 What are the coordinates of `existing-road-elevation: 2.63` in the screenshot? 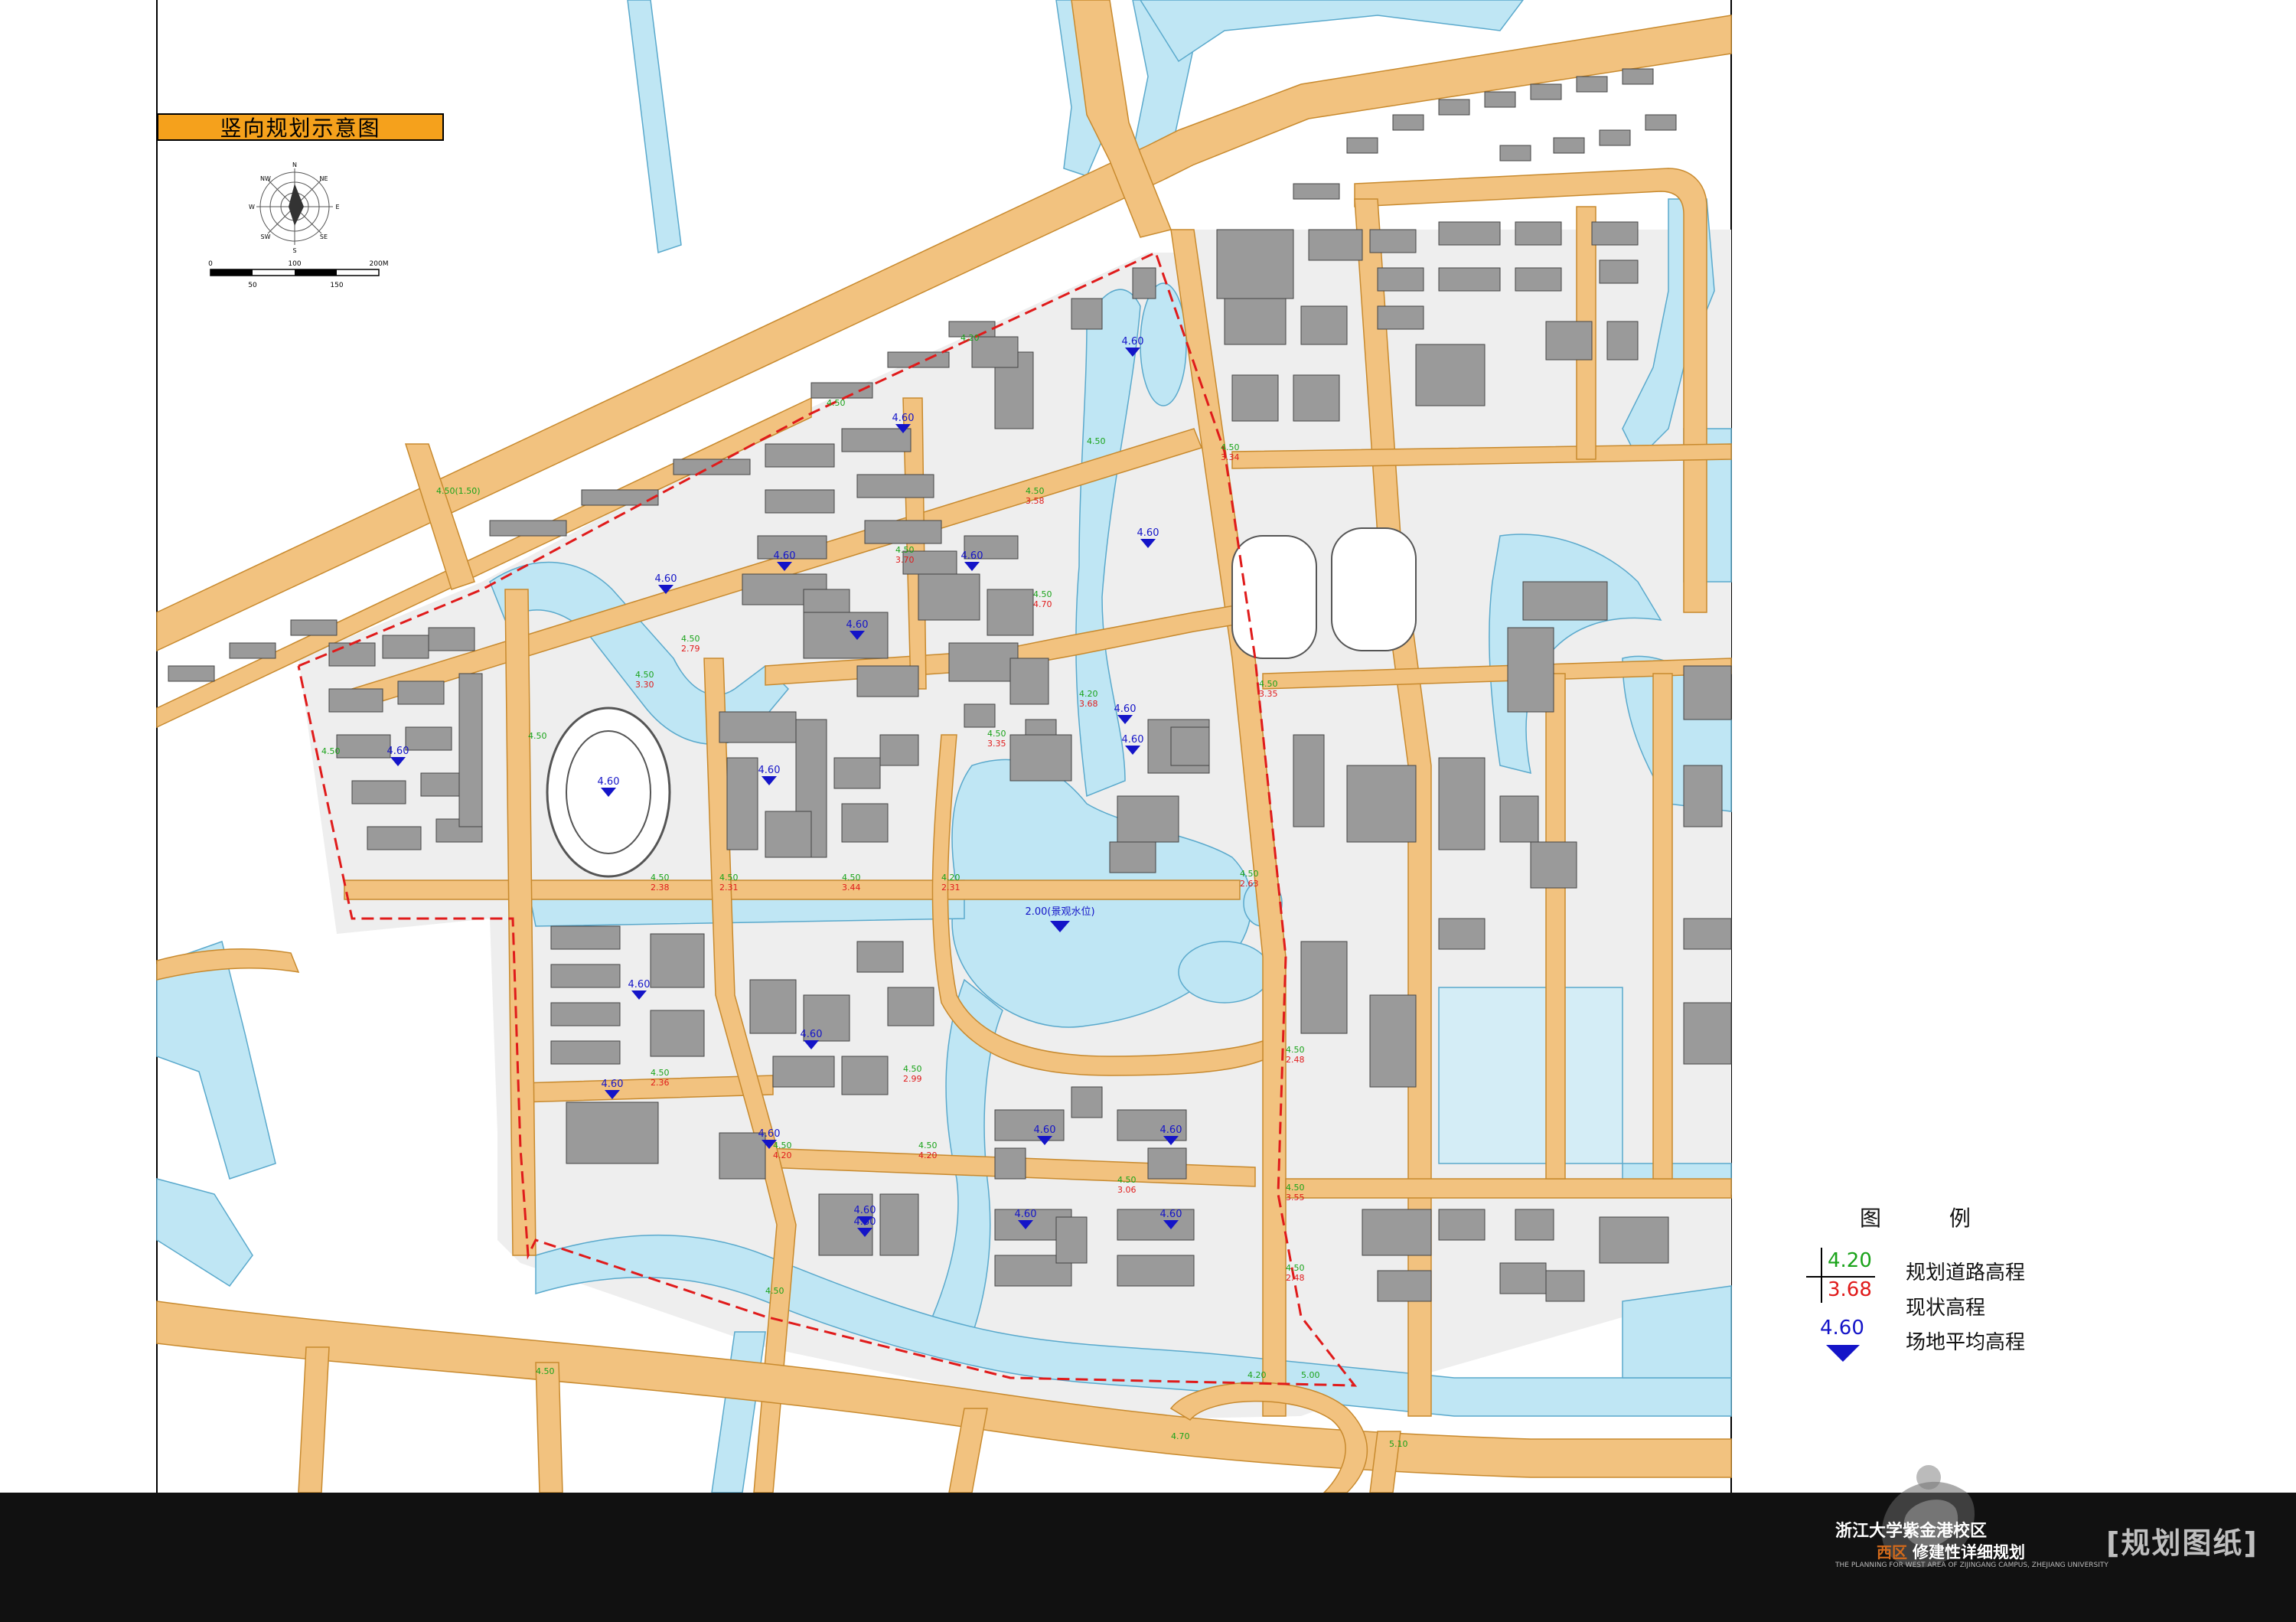 It's located at (1249, 884).